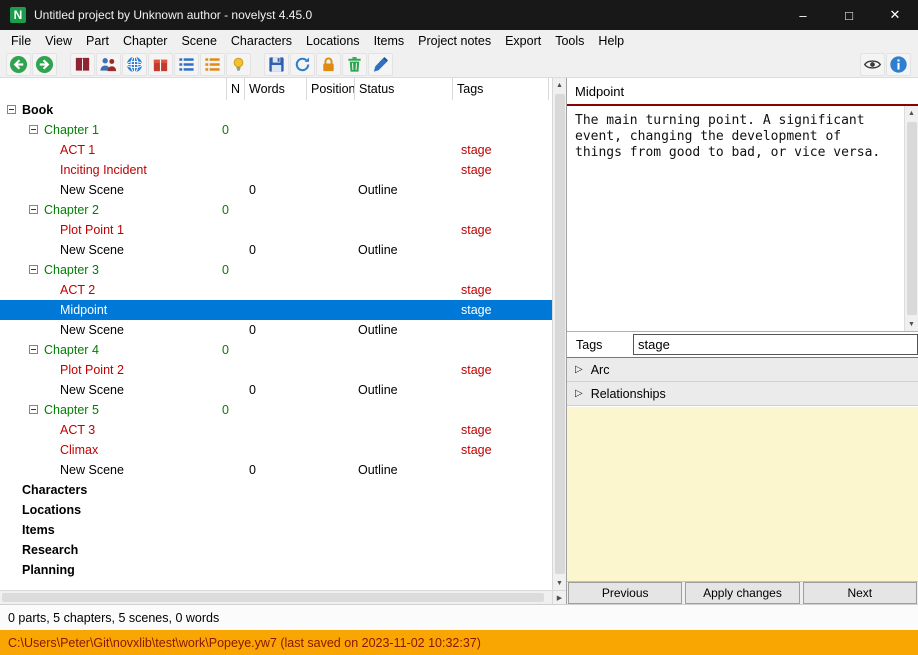 This screenshot has height=655, width=918. Describe the element at coordinates (569, 41) in the screenshot. I see `menu-tools: Tools` at that location.